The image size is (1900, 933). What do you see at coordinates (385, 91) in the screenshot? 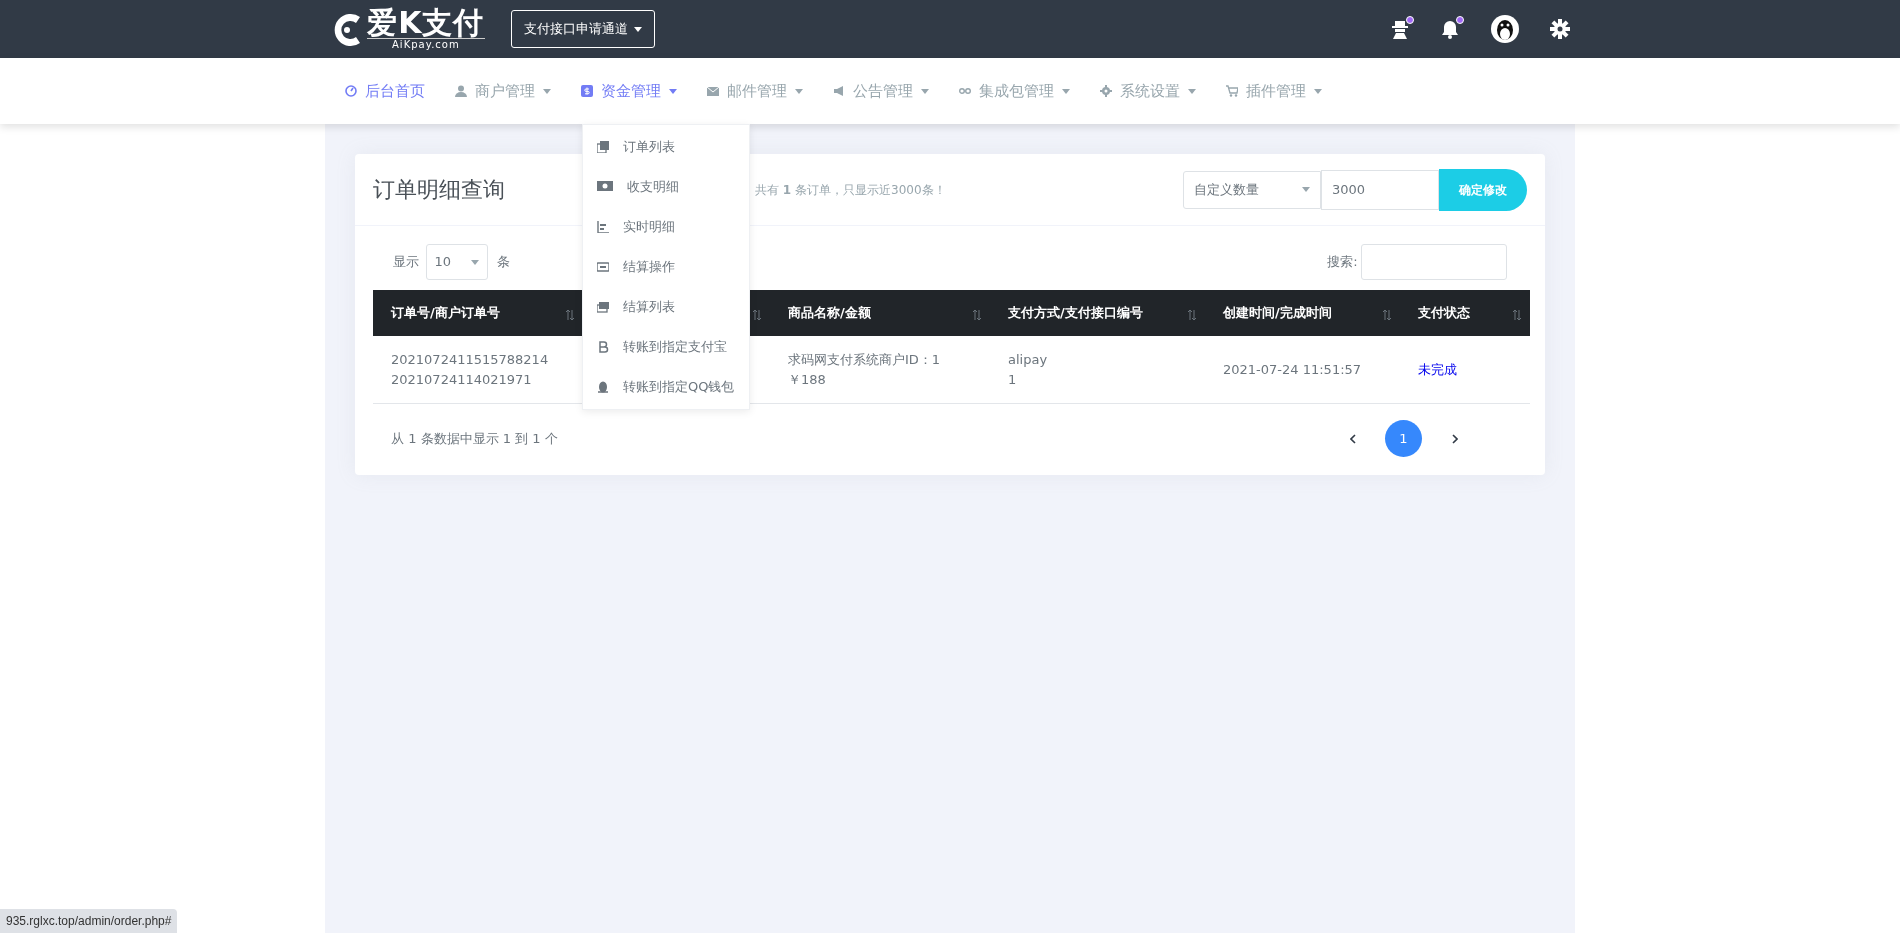
I see `nav-menu-item: 后台首页` at bounding box center [385, 91].